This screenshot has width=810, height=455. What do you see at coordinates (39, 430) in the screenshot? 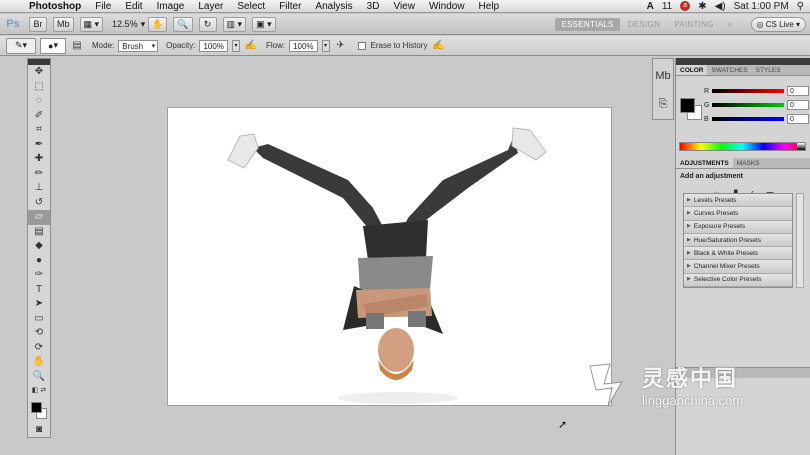
I see `quick-mask-icon: ◙` at bounding box center [39, 430].